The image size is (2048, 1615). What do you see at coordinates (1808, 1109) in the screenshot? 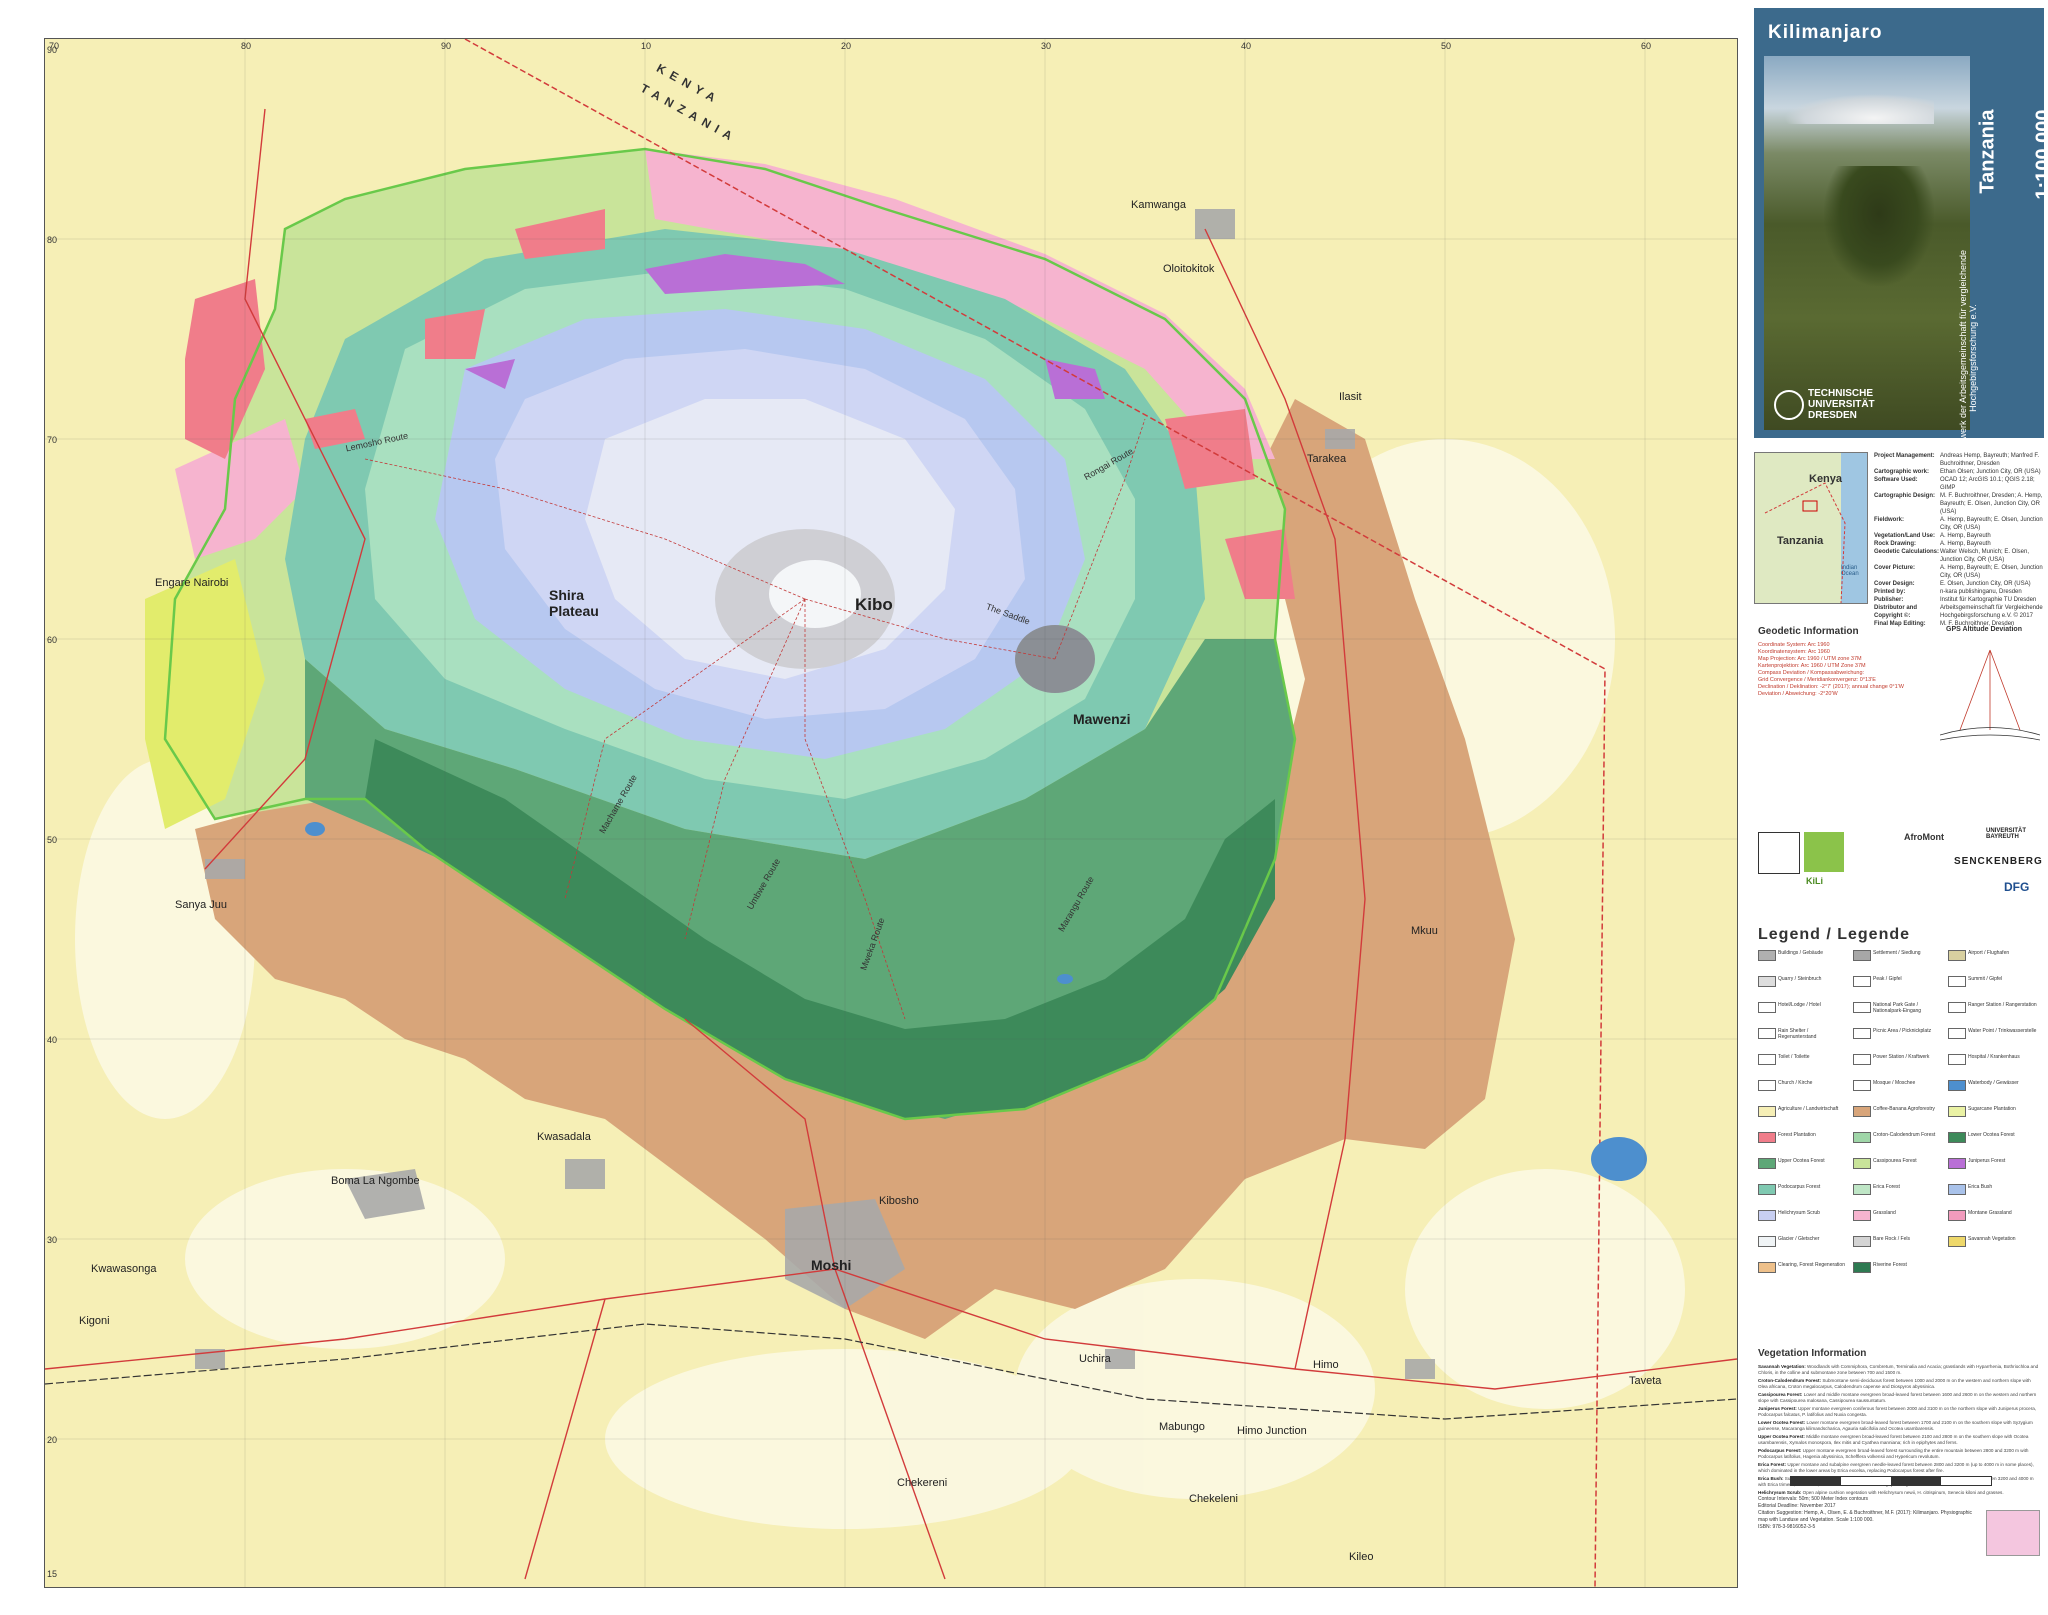
I see `legend-label: Agriculture / Landwirtschaft` at bounding box center [1808, 1109].